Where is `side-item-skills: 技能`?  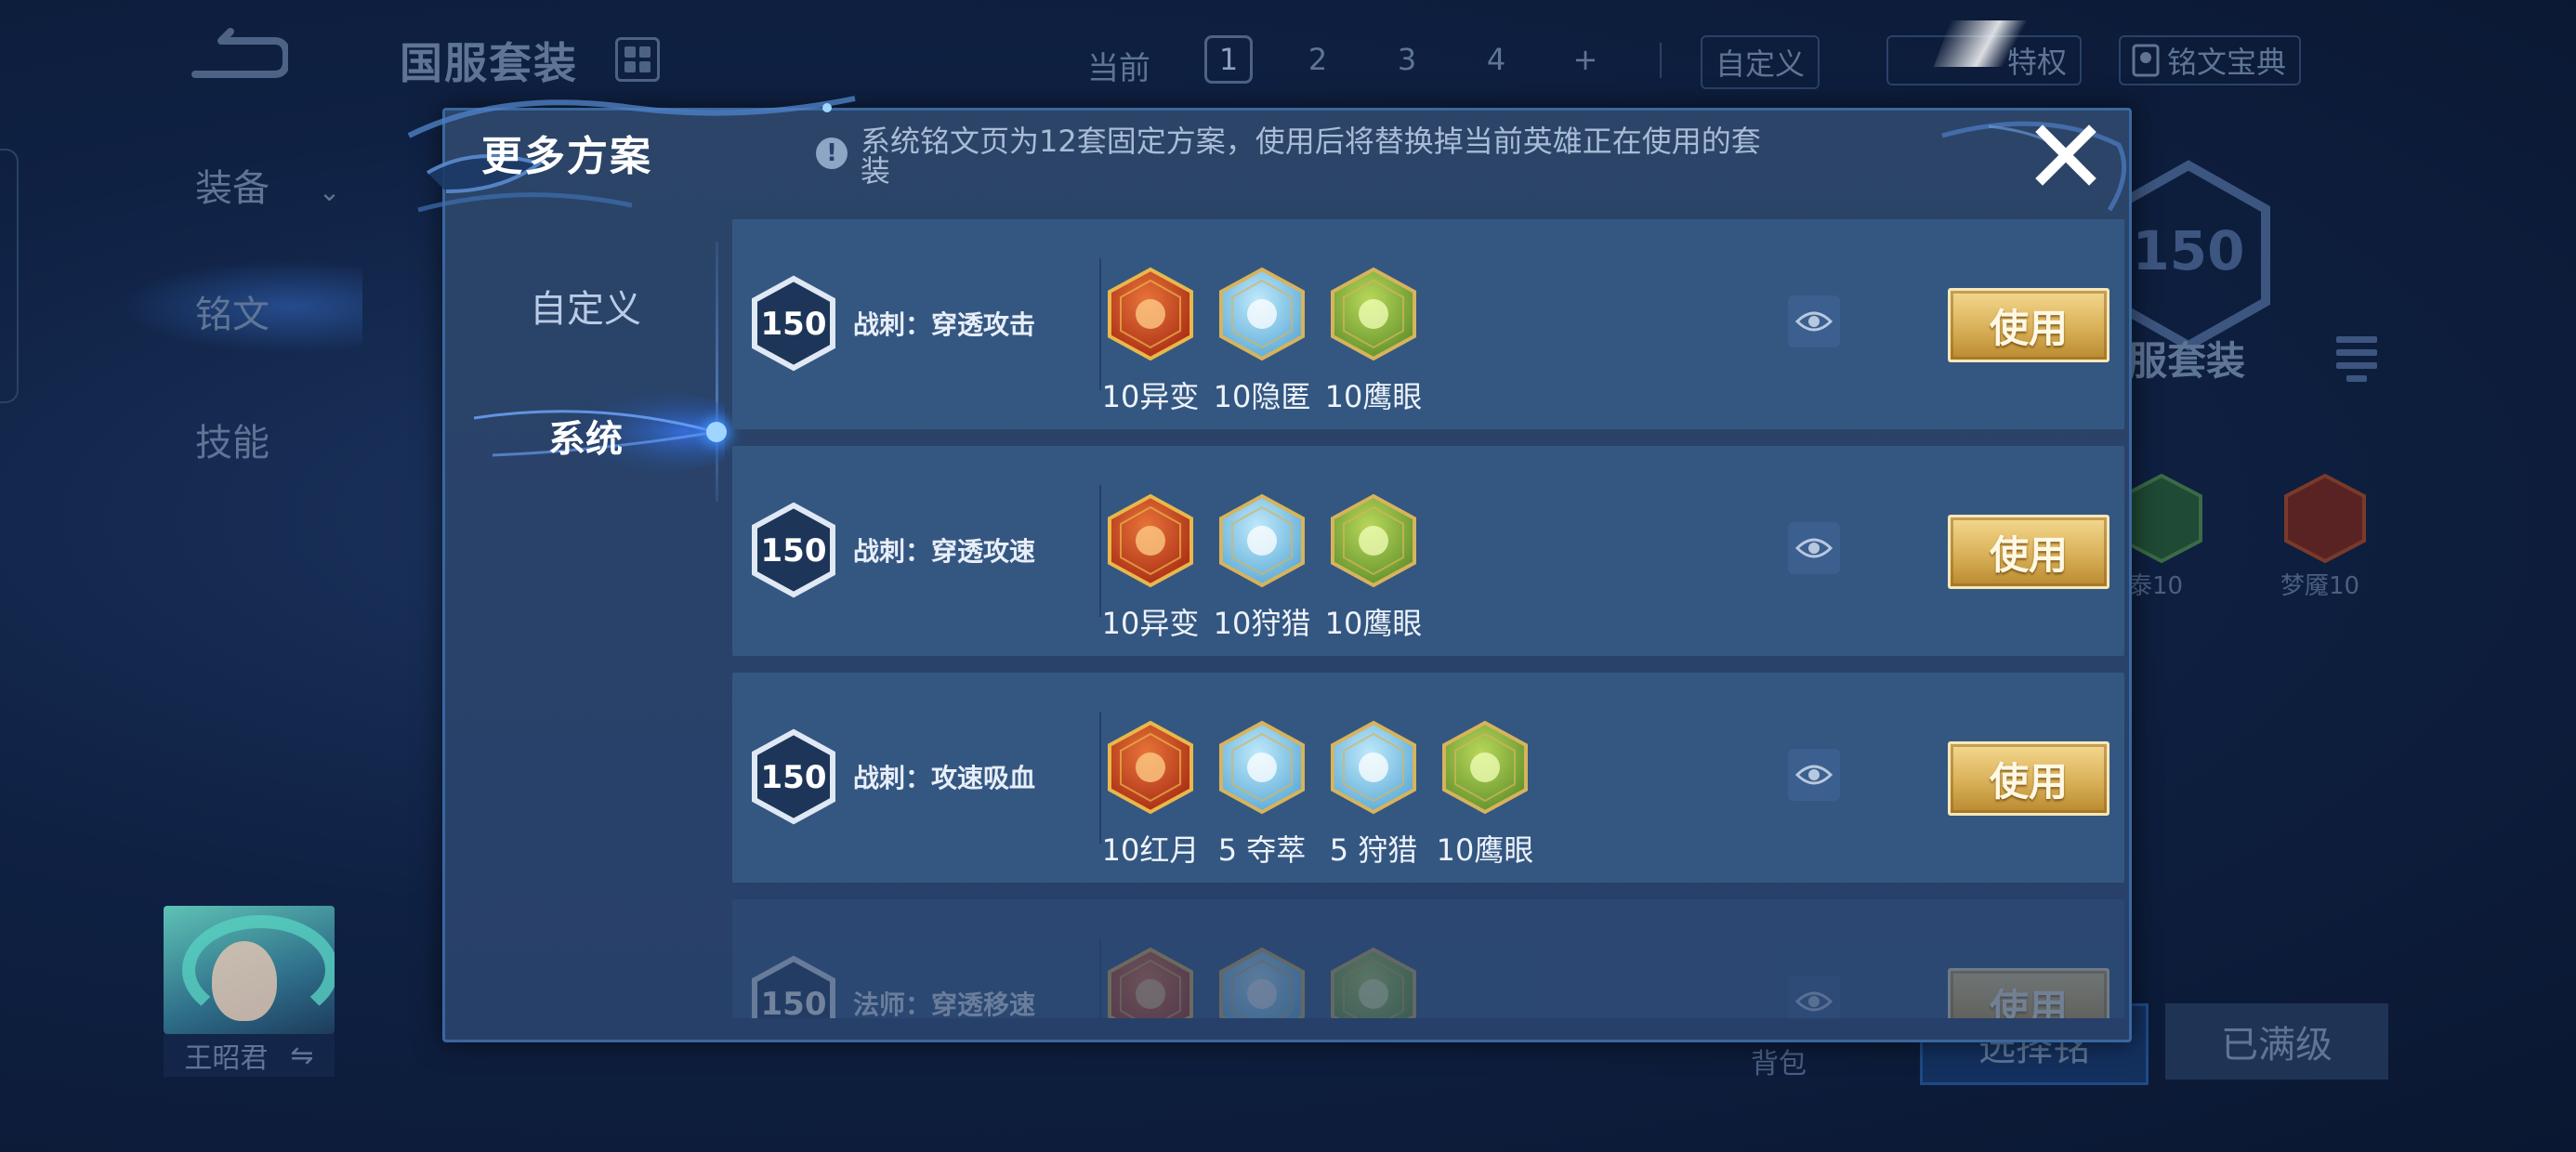 side-item-skills: 技能 is located at coordinates (232, 439).